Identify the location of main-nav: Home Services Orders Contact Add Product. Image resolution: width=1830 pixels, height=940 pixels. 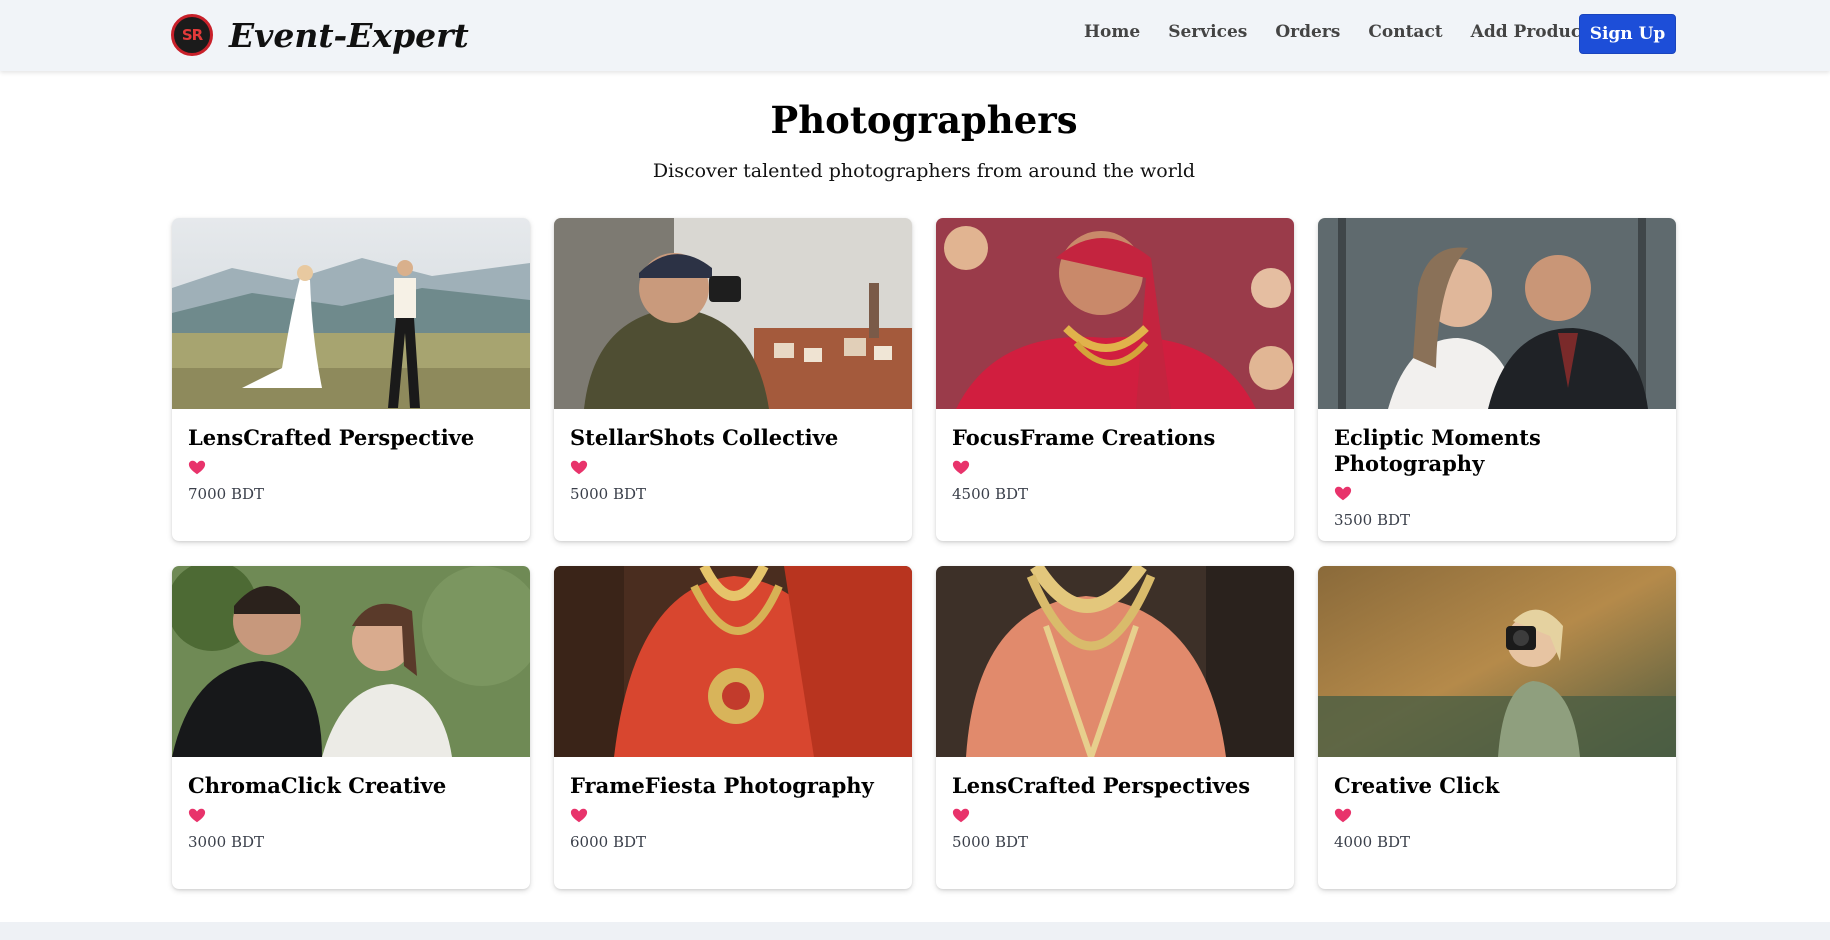
(1350, 32).